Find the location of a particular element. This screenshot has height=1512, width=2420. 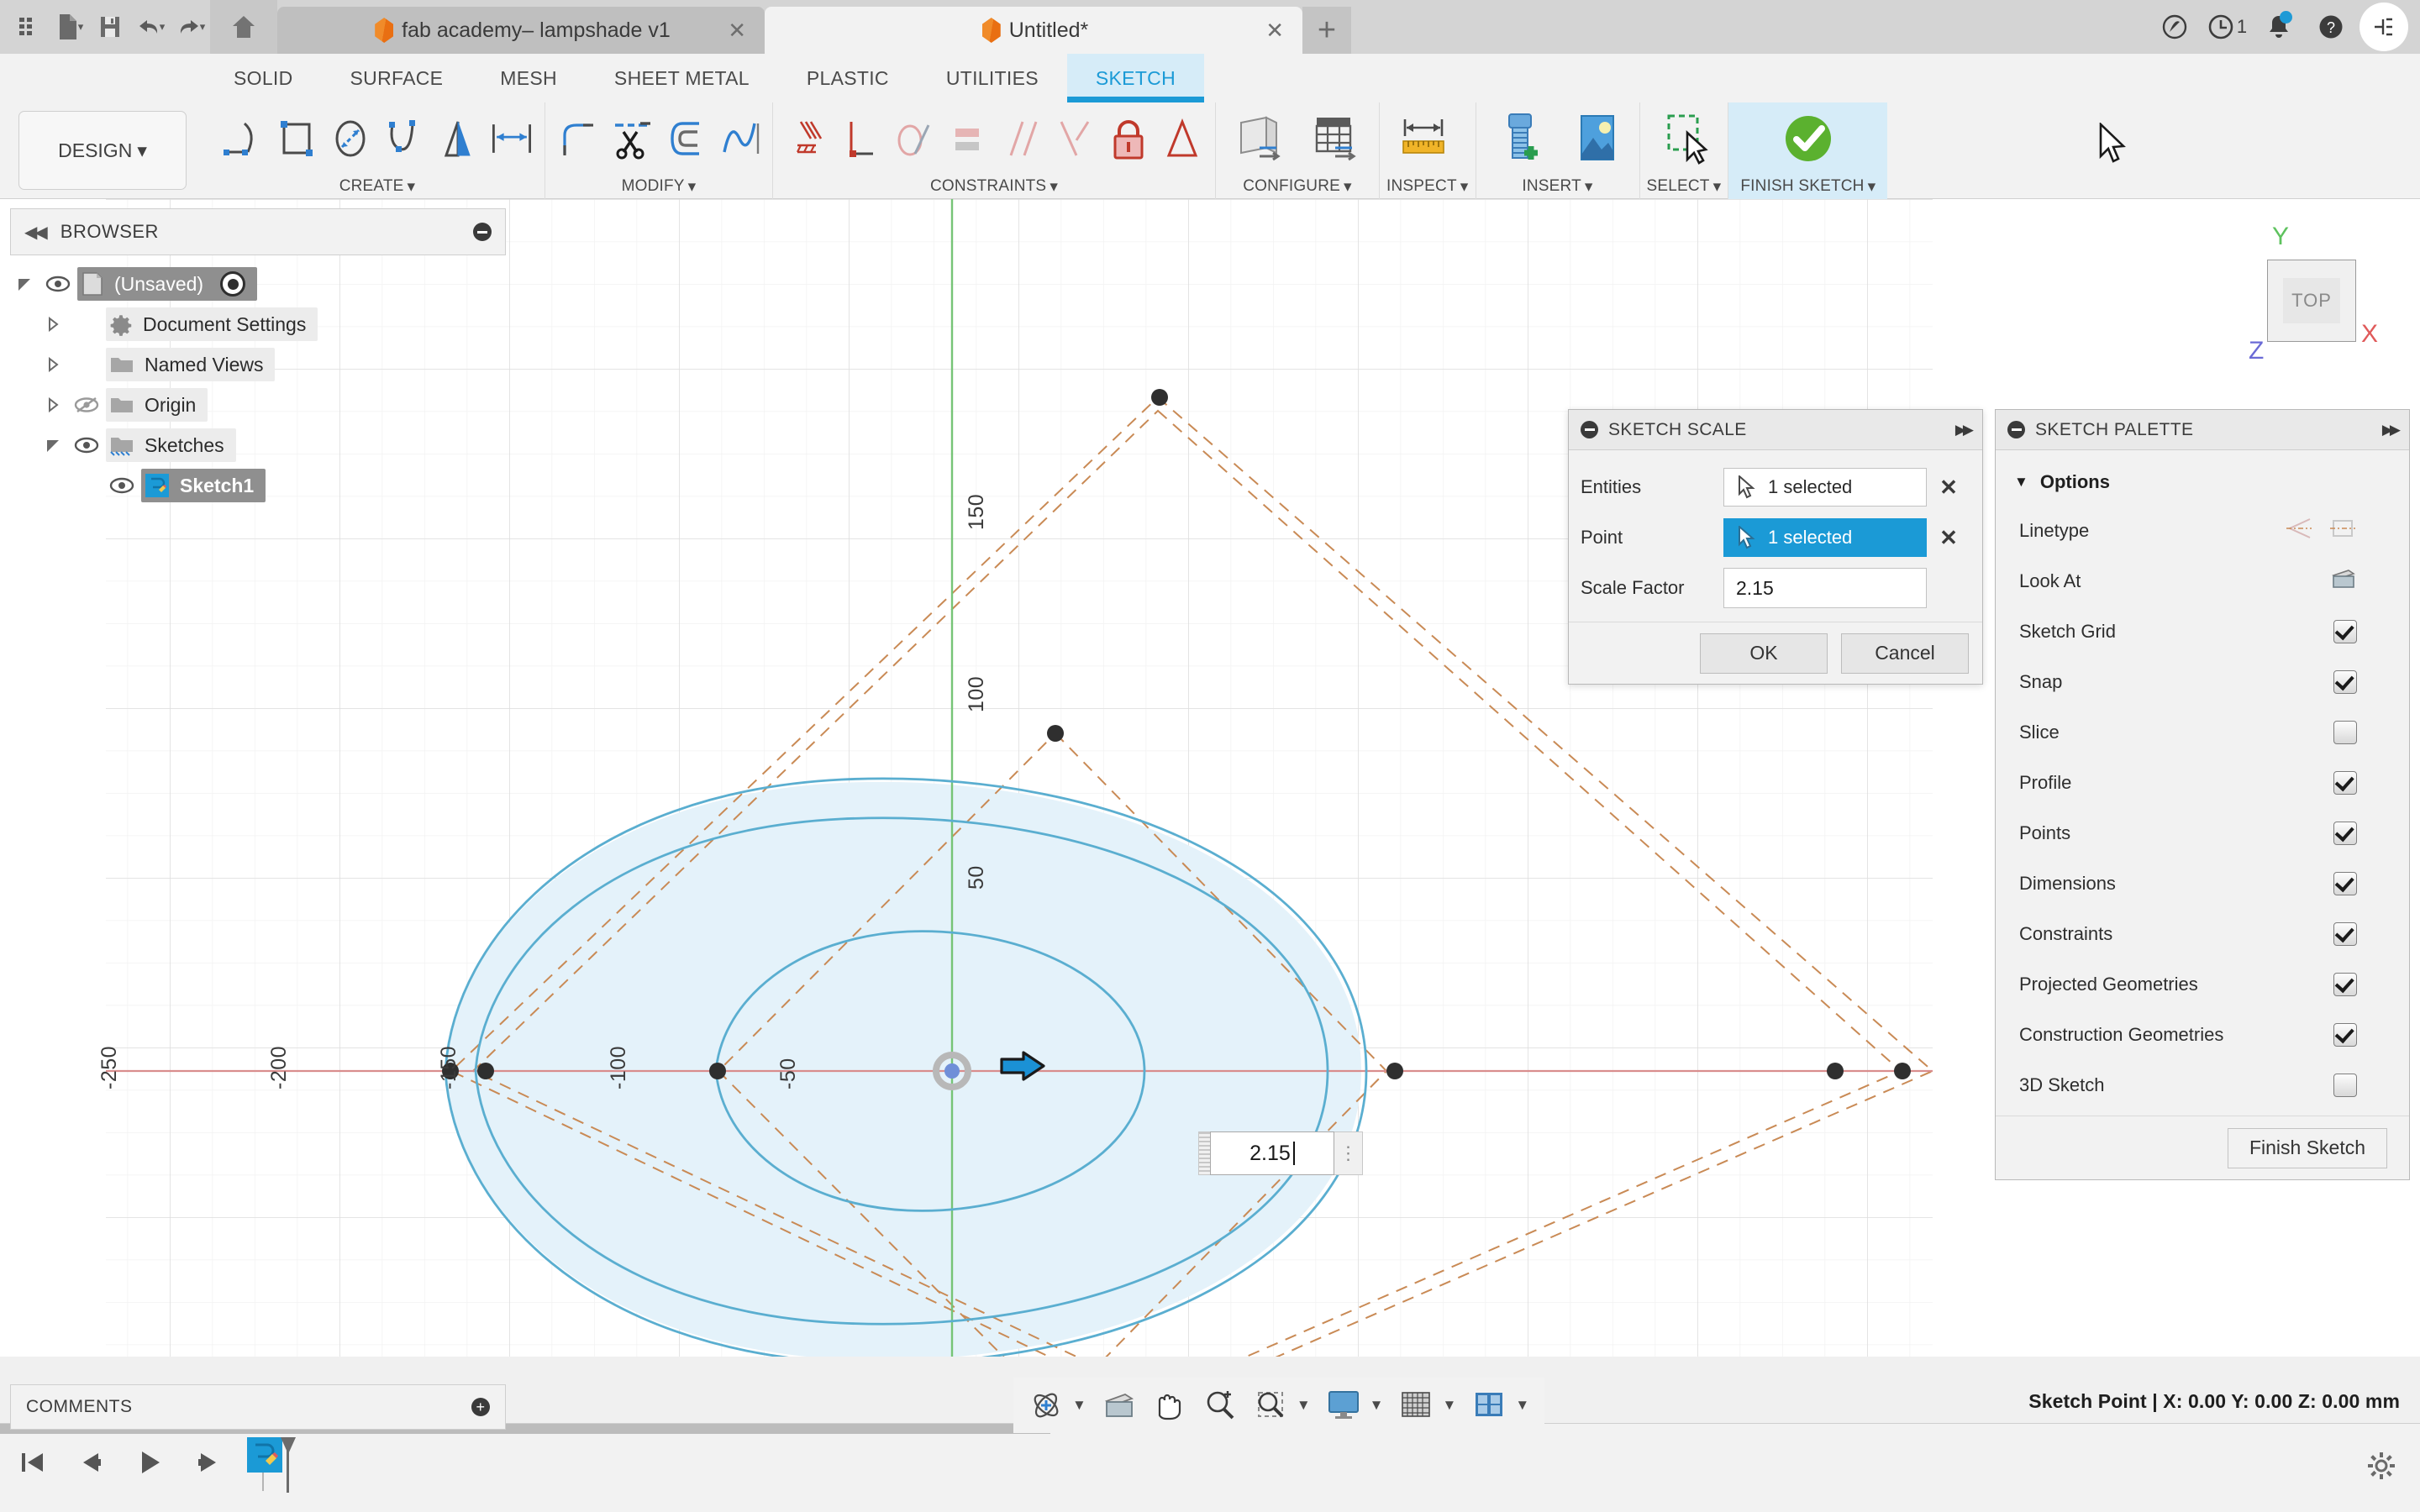

comments-panel: COMMENTS + is located at coordinates (258, 1407).